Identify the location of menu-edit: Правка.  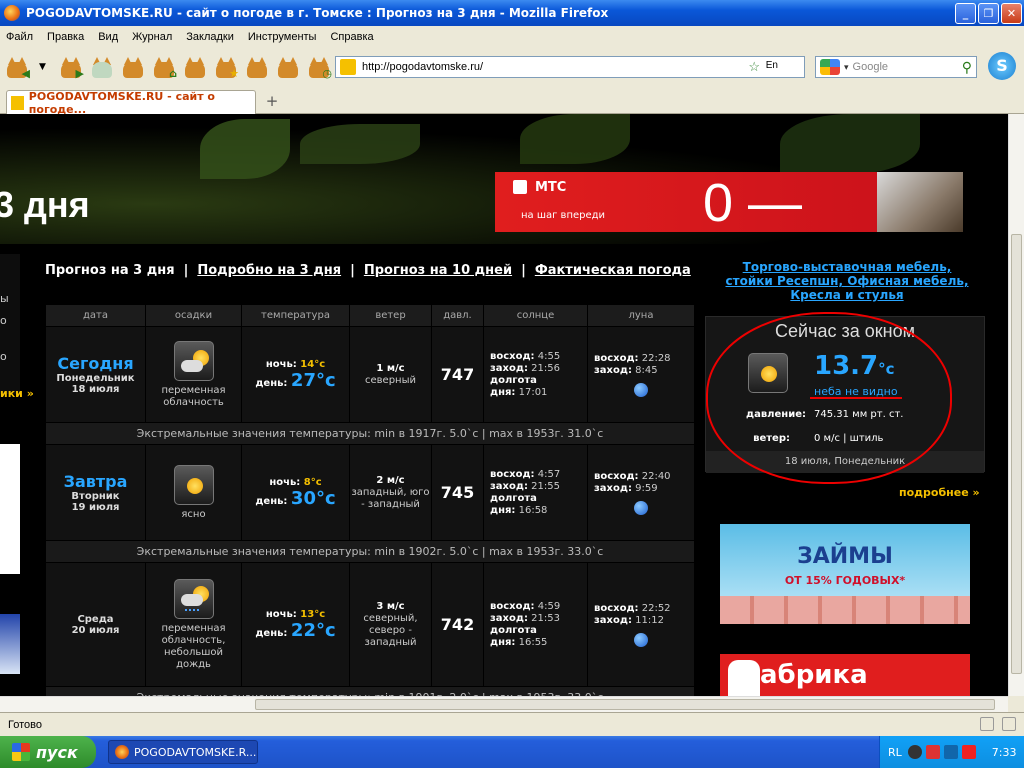
(65, 37).